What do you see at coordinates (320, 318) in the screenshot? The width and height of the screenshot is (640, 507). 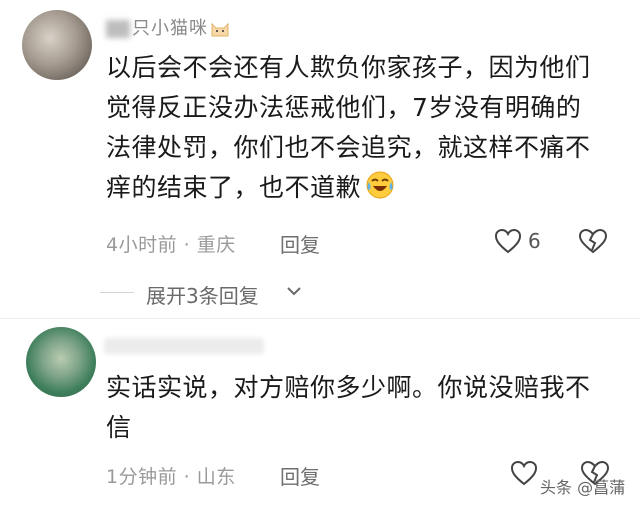 I see `comment-divider` at bounding box center [320, 318].